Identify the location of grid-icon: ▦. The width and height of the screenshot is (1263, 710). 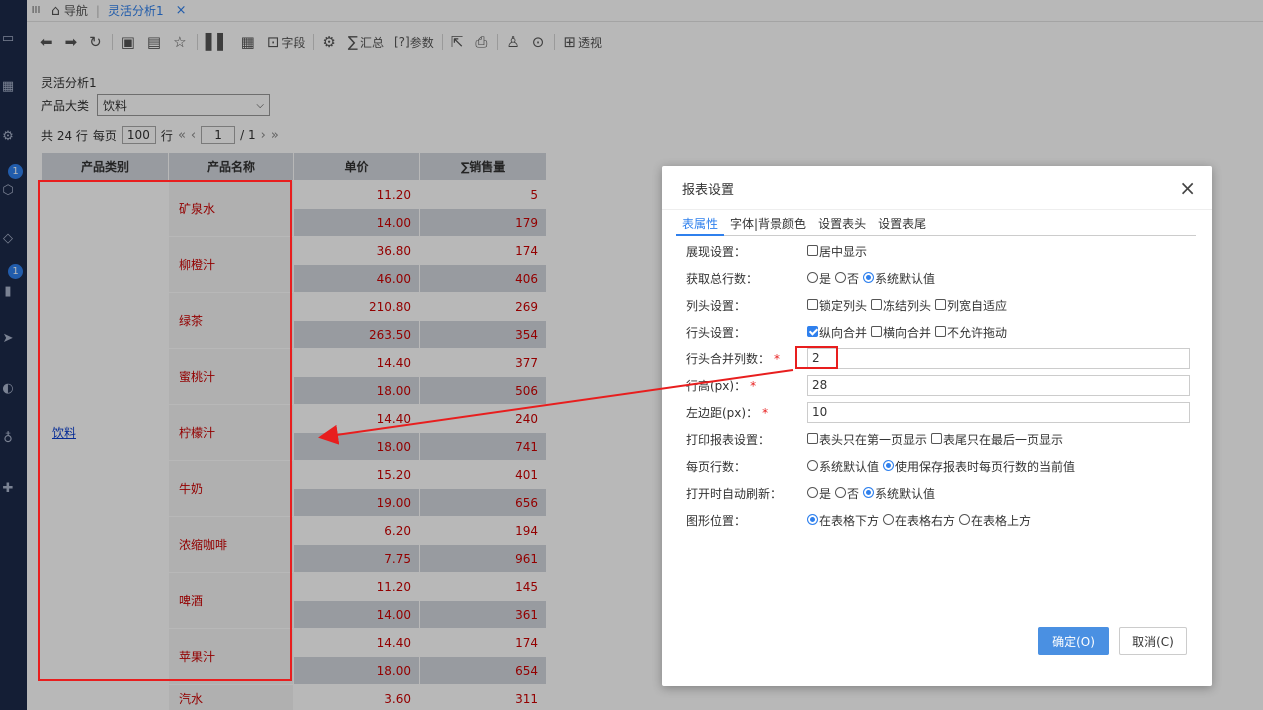
(8, 86).